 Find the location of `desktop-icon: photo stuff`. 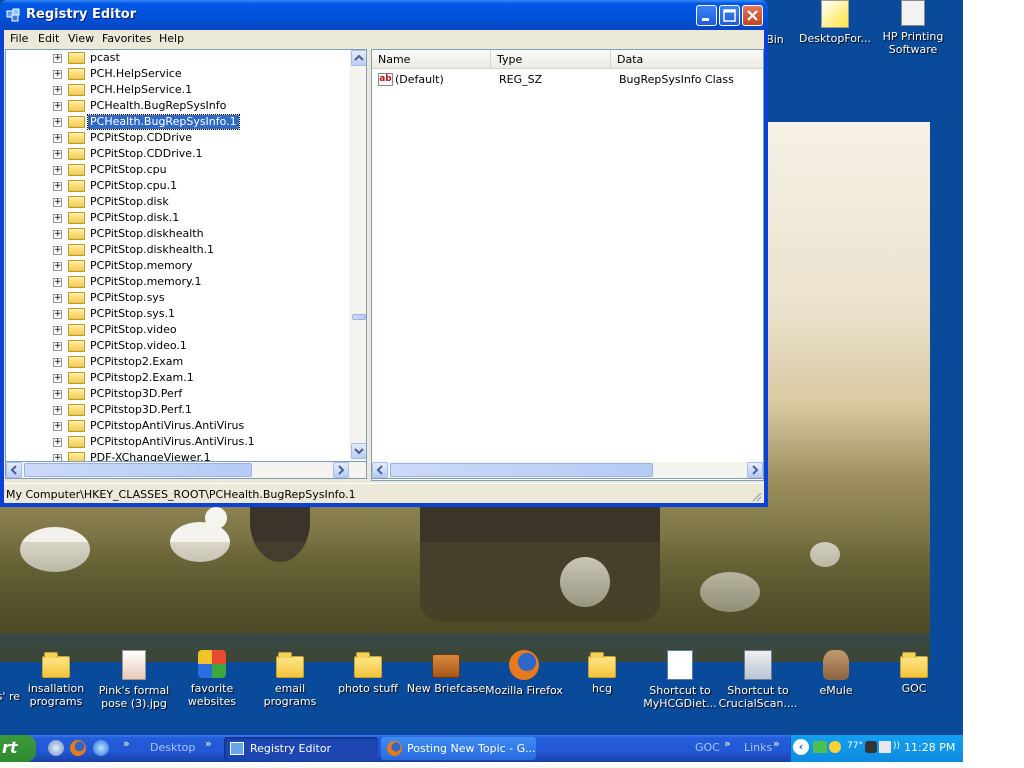

desktop-icon: photo stuff is located at coordinates (368, 672).